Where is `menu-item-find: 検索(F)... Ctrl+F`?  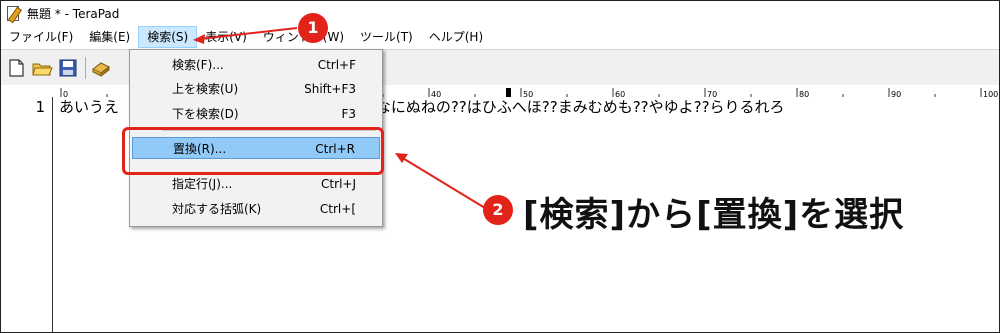
menu-item-find: 検索(F)... Ctrl+F is located at coordinates (256, 65).